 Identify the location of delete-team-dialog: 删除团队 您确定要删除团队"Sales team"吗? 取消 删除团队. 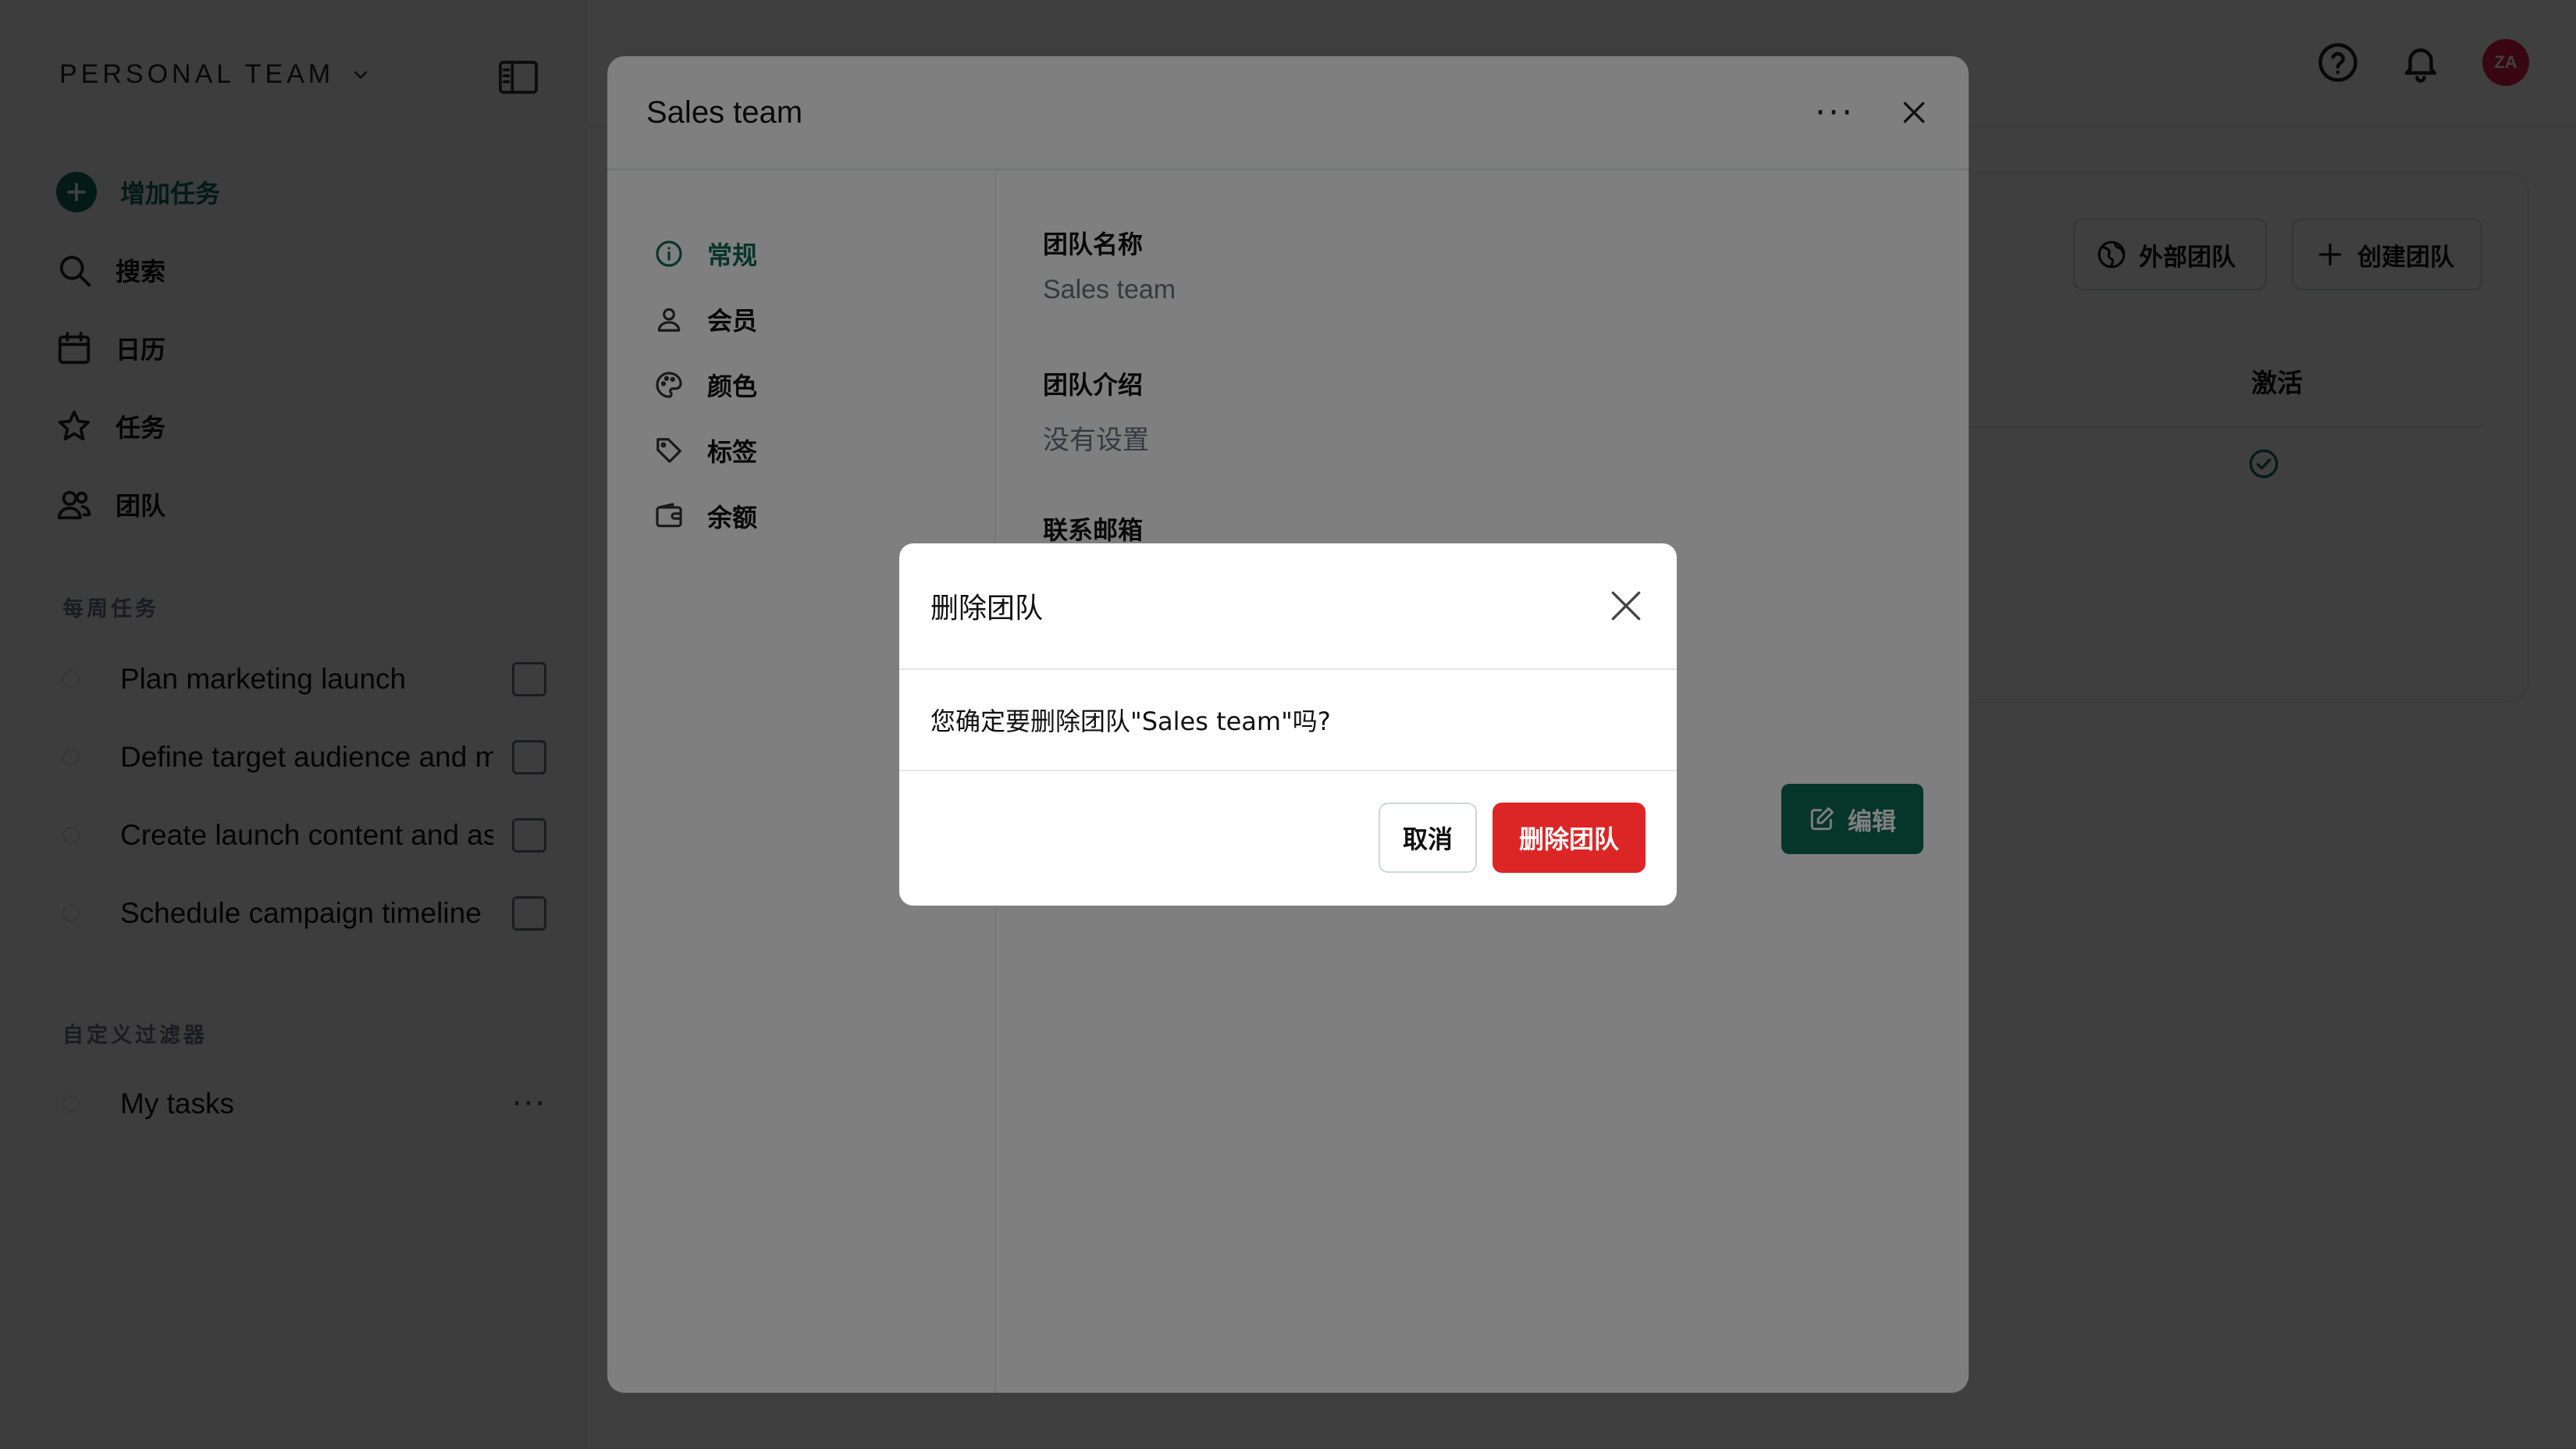
(1288, 724).